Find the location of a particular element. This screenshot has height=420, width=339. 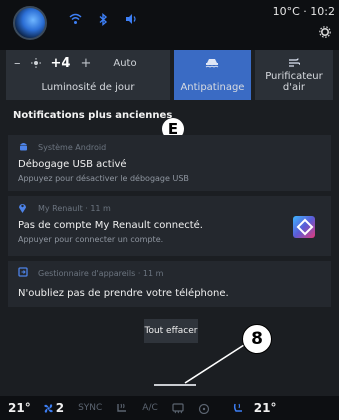

rear-defrost-icon is located at coordinates (178, 408).